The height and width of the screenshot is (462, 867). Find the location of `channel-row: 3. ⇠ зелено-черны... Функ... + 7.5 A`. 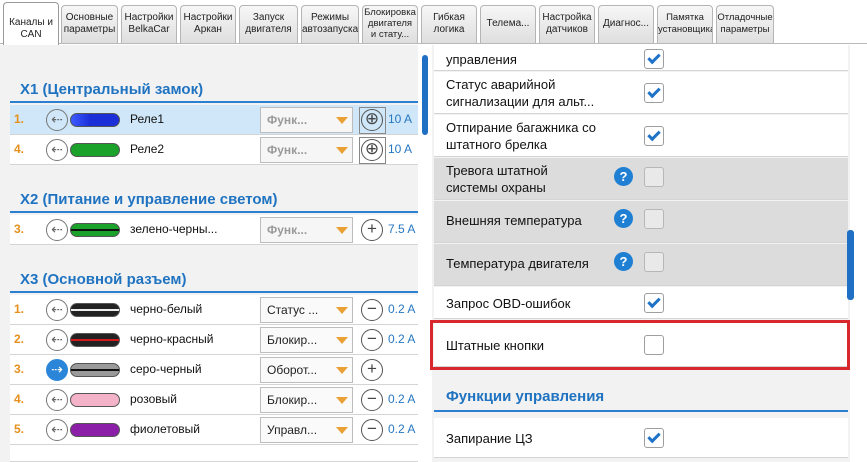

channel-row: 3. ⇠ зелено-черны... Функ... + 7.5 A is located at coordinates (214, 230).